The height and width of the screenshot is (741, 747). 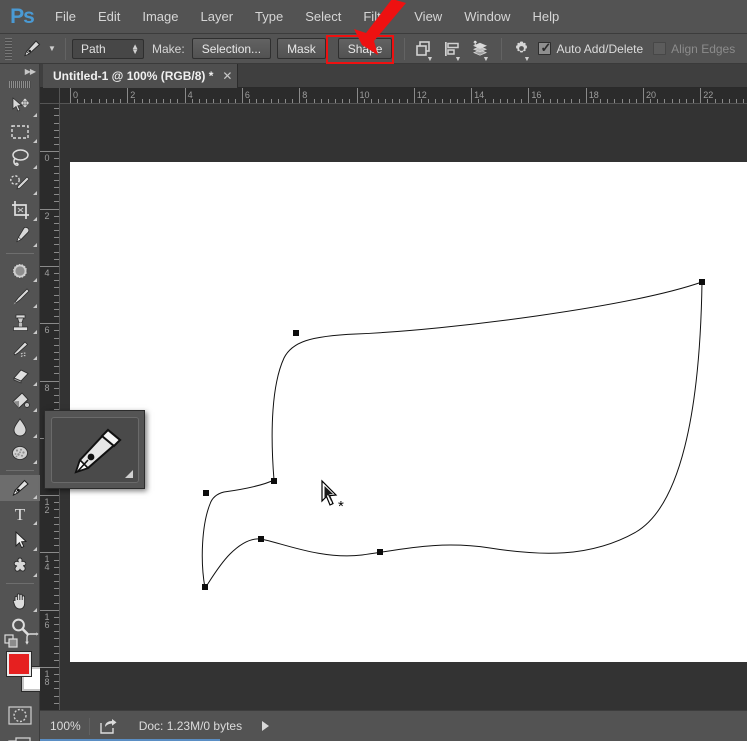 What do you see at coordinates (269, 17) in the screenshot?
I see `menu-type: Type` at bounding box center [269, 17].